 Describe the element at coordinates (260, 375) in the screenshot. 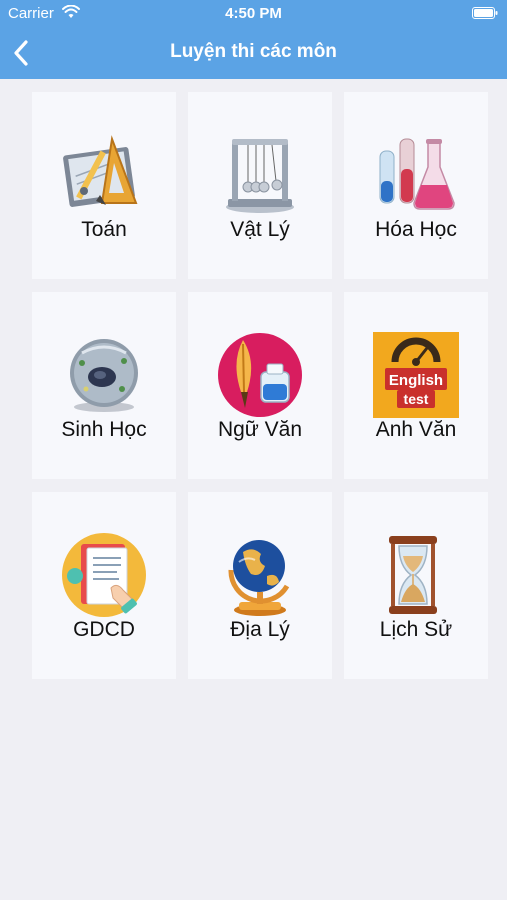

I see `quill-ink-icon` at that location.